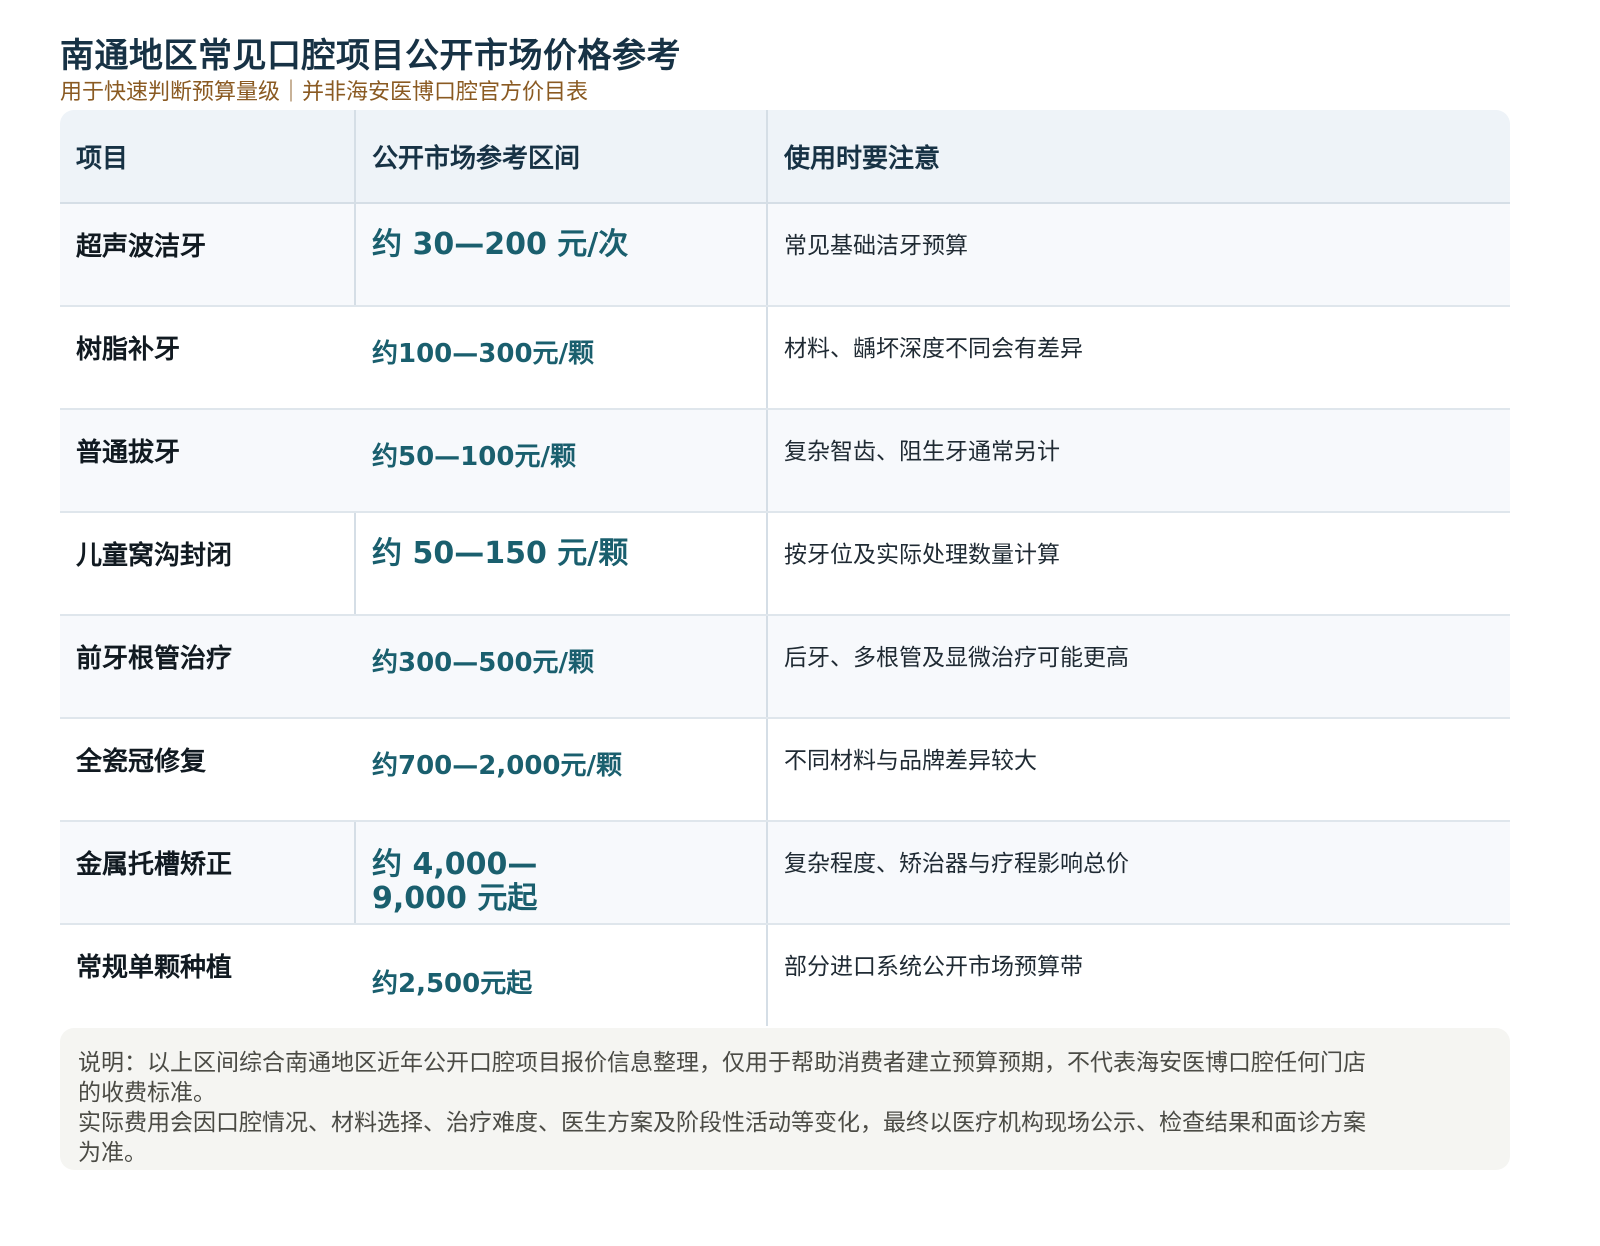 This screenshot has width=1600, height=1246. What do you see at coordinates (483, 354) in the screenshot?
I see `price-range: 约100—300元/颗` at bounding box center [483, 354].